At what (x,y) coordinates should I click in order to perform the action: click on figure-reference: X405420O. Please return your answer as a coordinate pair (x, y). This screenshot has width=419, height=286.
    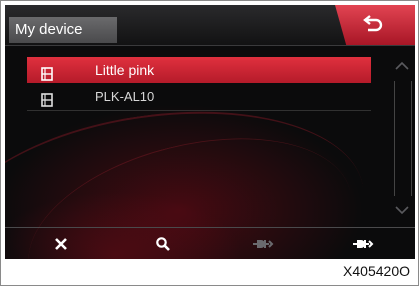
    Looking at the image, I should click on (376, 271).